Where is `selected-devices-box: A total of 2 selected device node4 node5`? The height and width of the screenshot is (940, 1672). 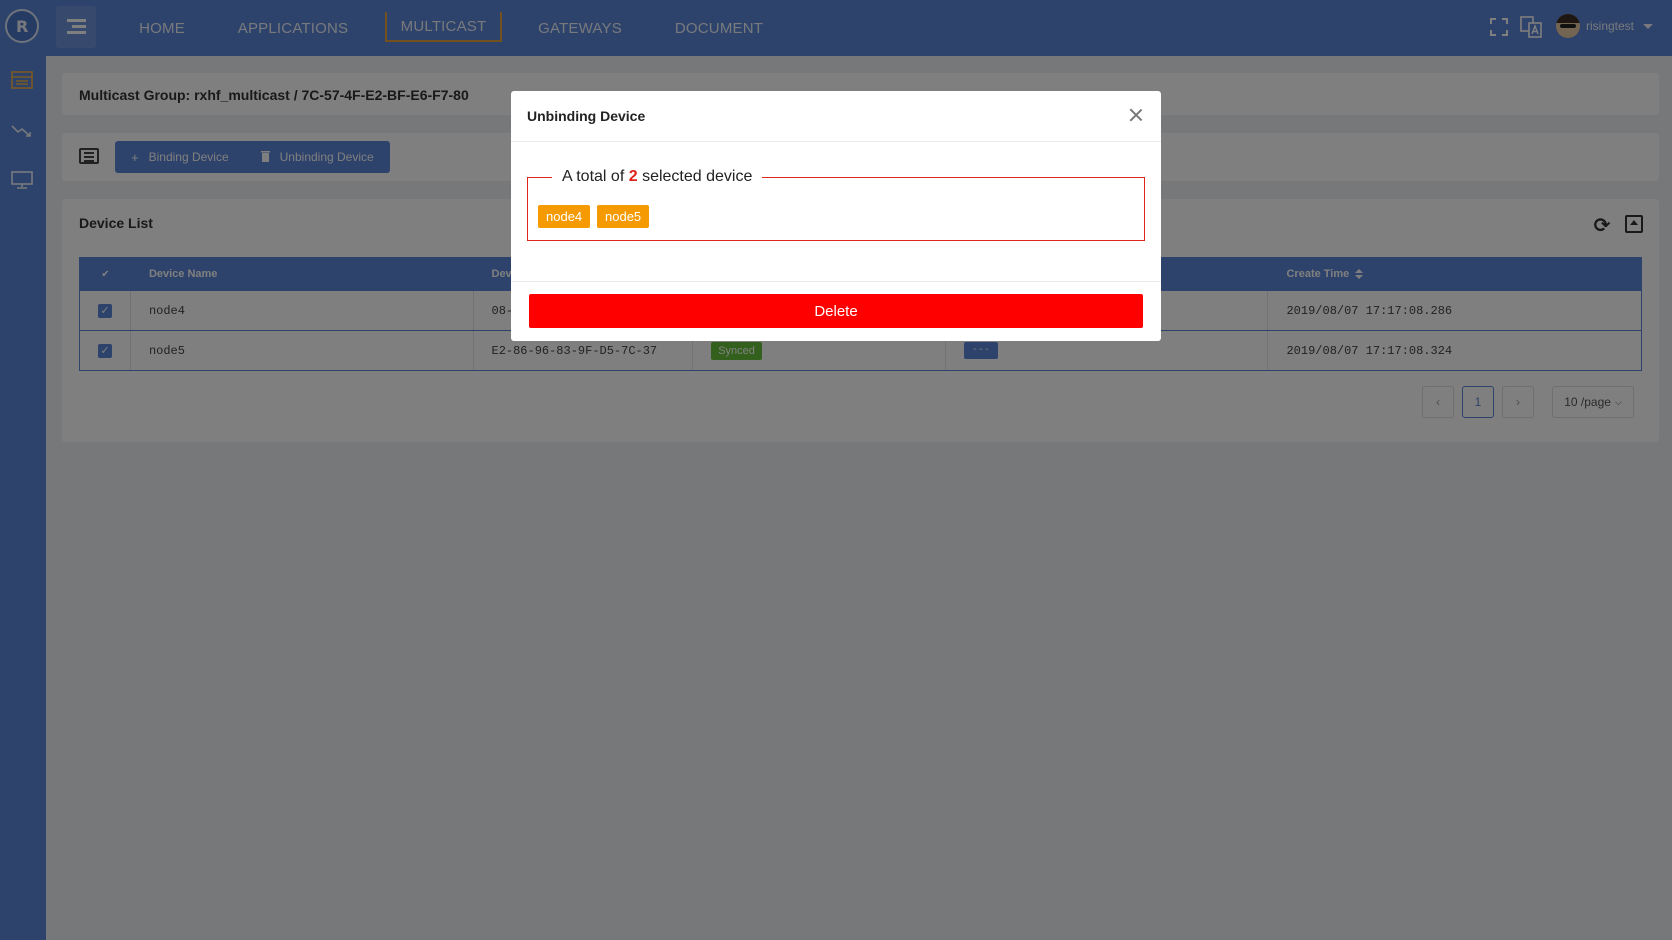
selected-devices-box: A total of 2 selected device node4 node5 is located at coordinates (836, 204).